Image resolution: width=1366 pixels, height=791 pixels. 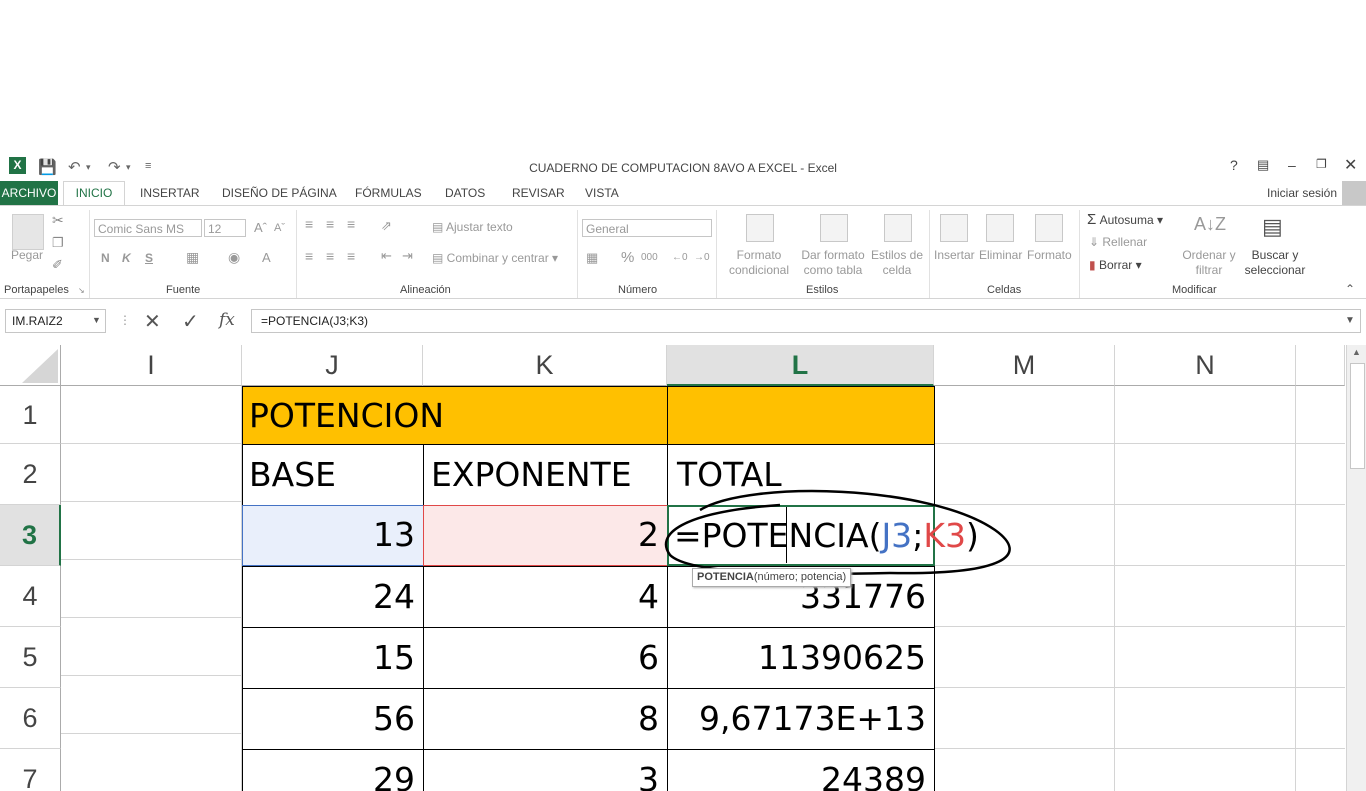 I want to click on decrease-indent-icon: ⇤, so click(x=386, y=256).